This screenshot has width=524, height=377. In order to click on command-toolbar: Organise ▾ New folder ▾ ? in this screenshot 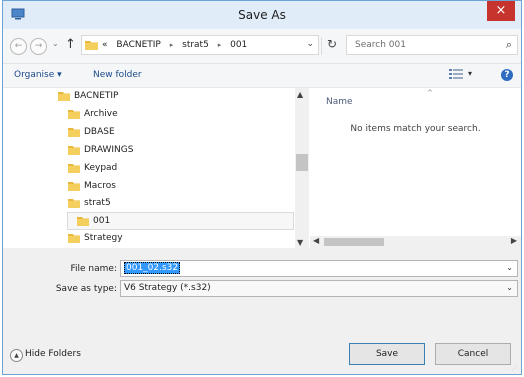, I will do `click(262, 76)`.